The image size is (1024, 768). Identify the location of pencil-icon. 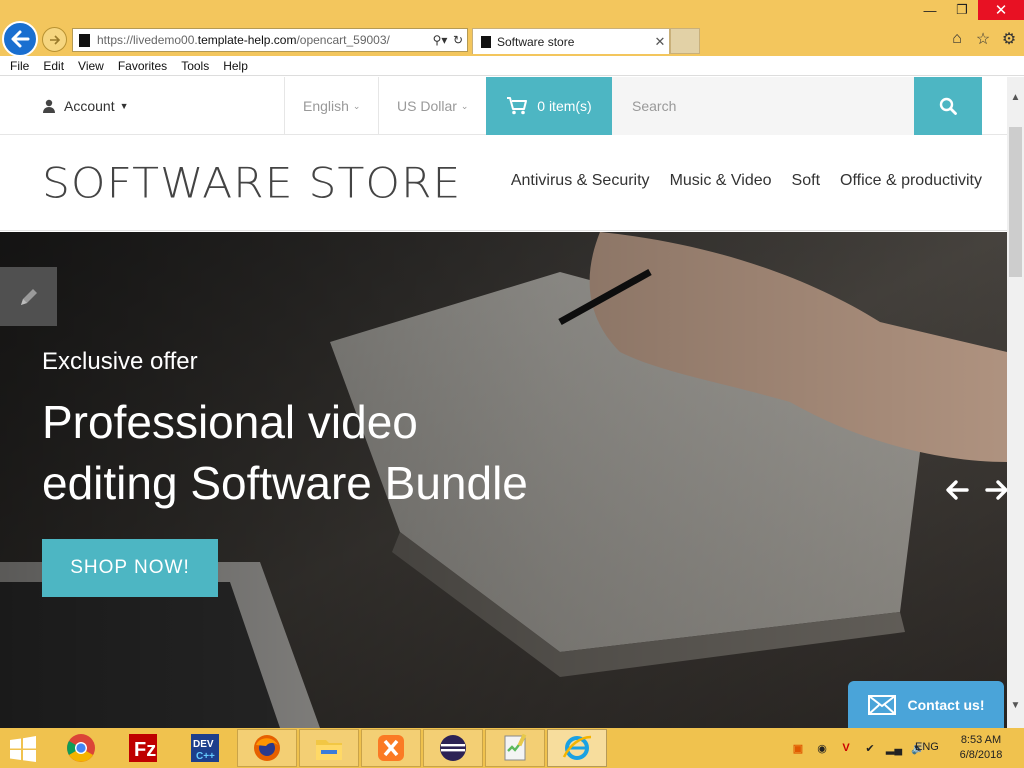
(28, 296).